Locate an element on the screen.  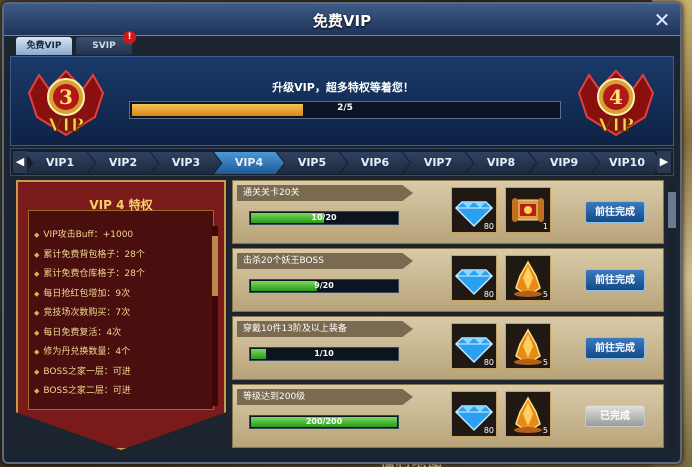
task-progress-text: 10/20 is located at coordinates (324, 217).